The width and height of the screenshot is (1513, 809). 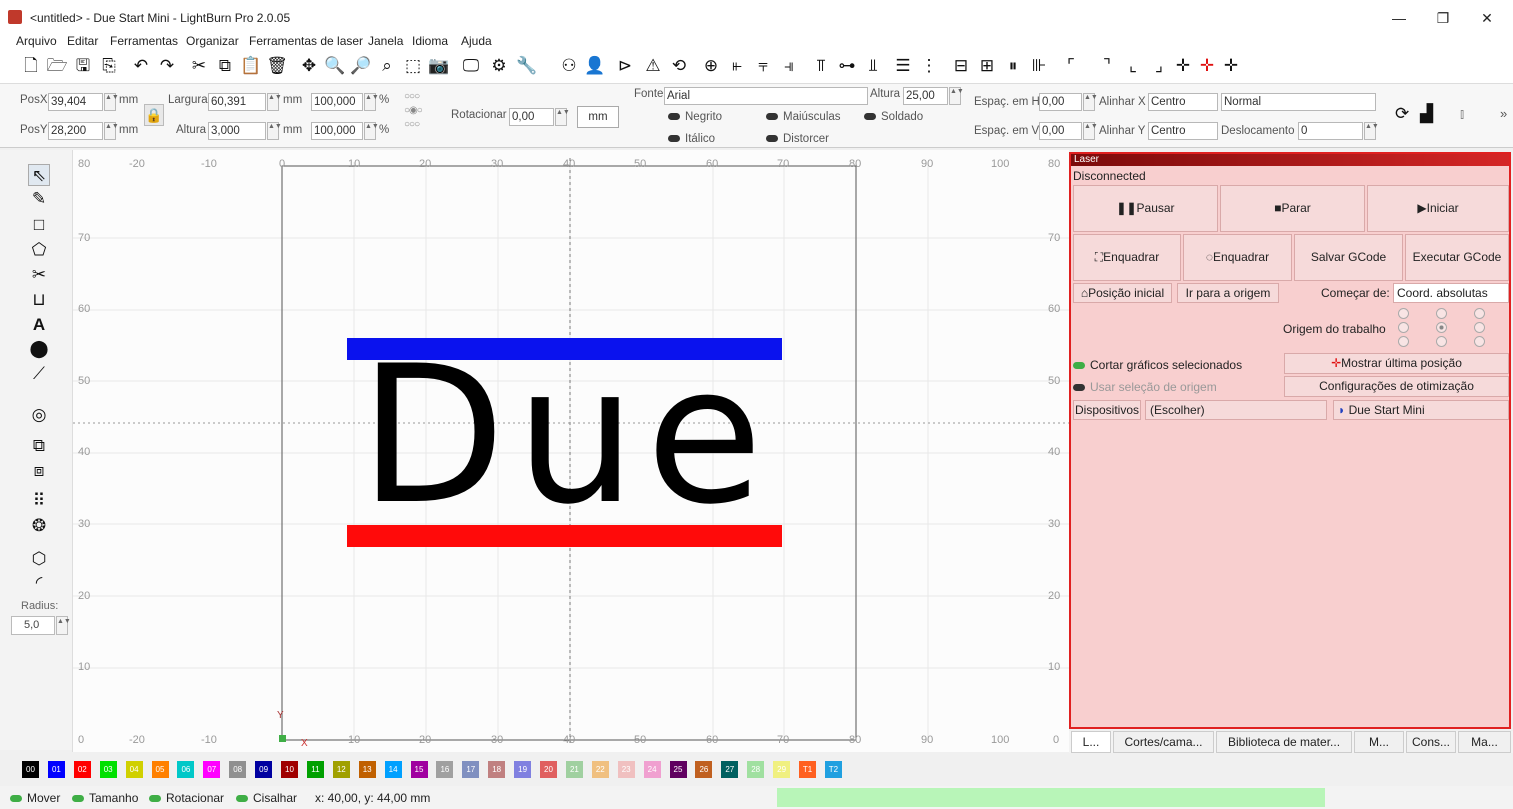 What do you see at coordinates (704, 769) in the screenshot?
I see `color-swatch: 26` at bounding box center [704, 769].